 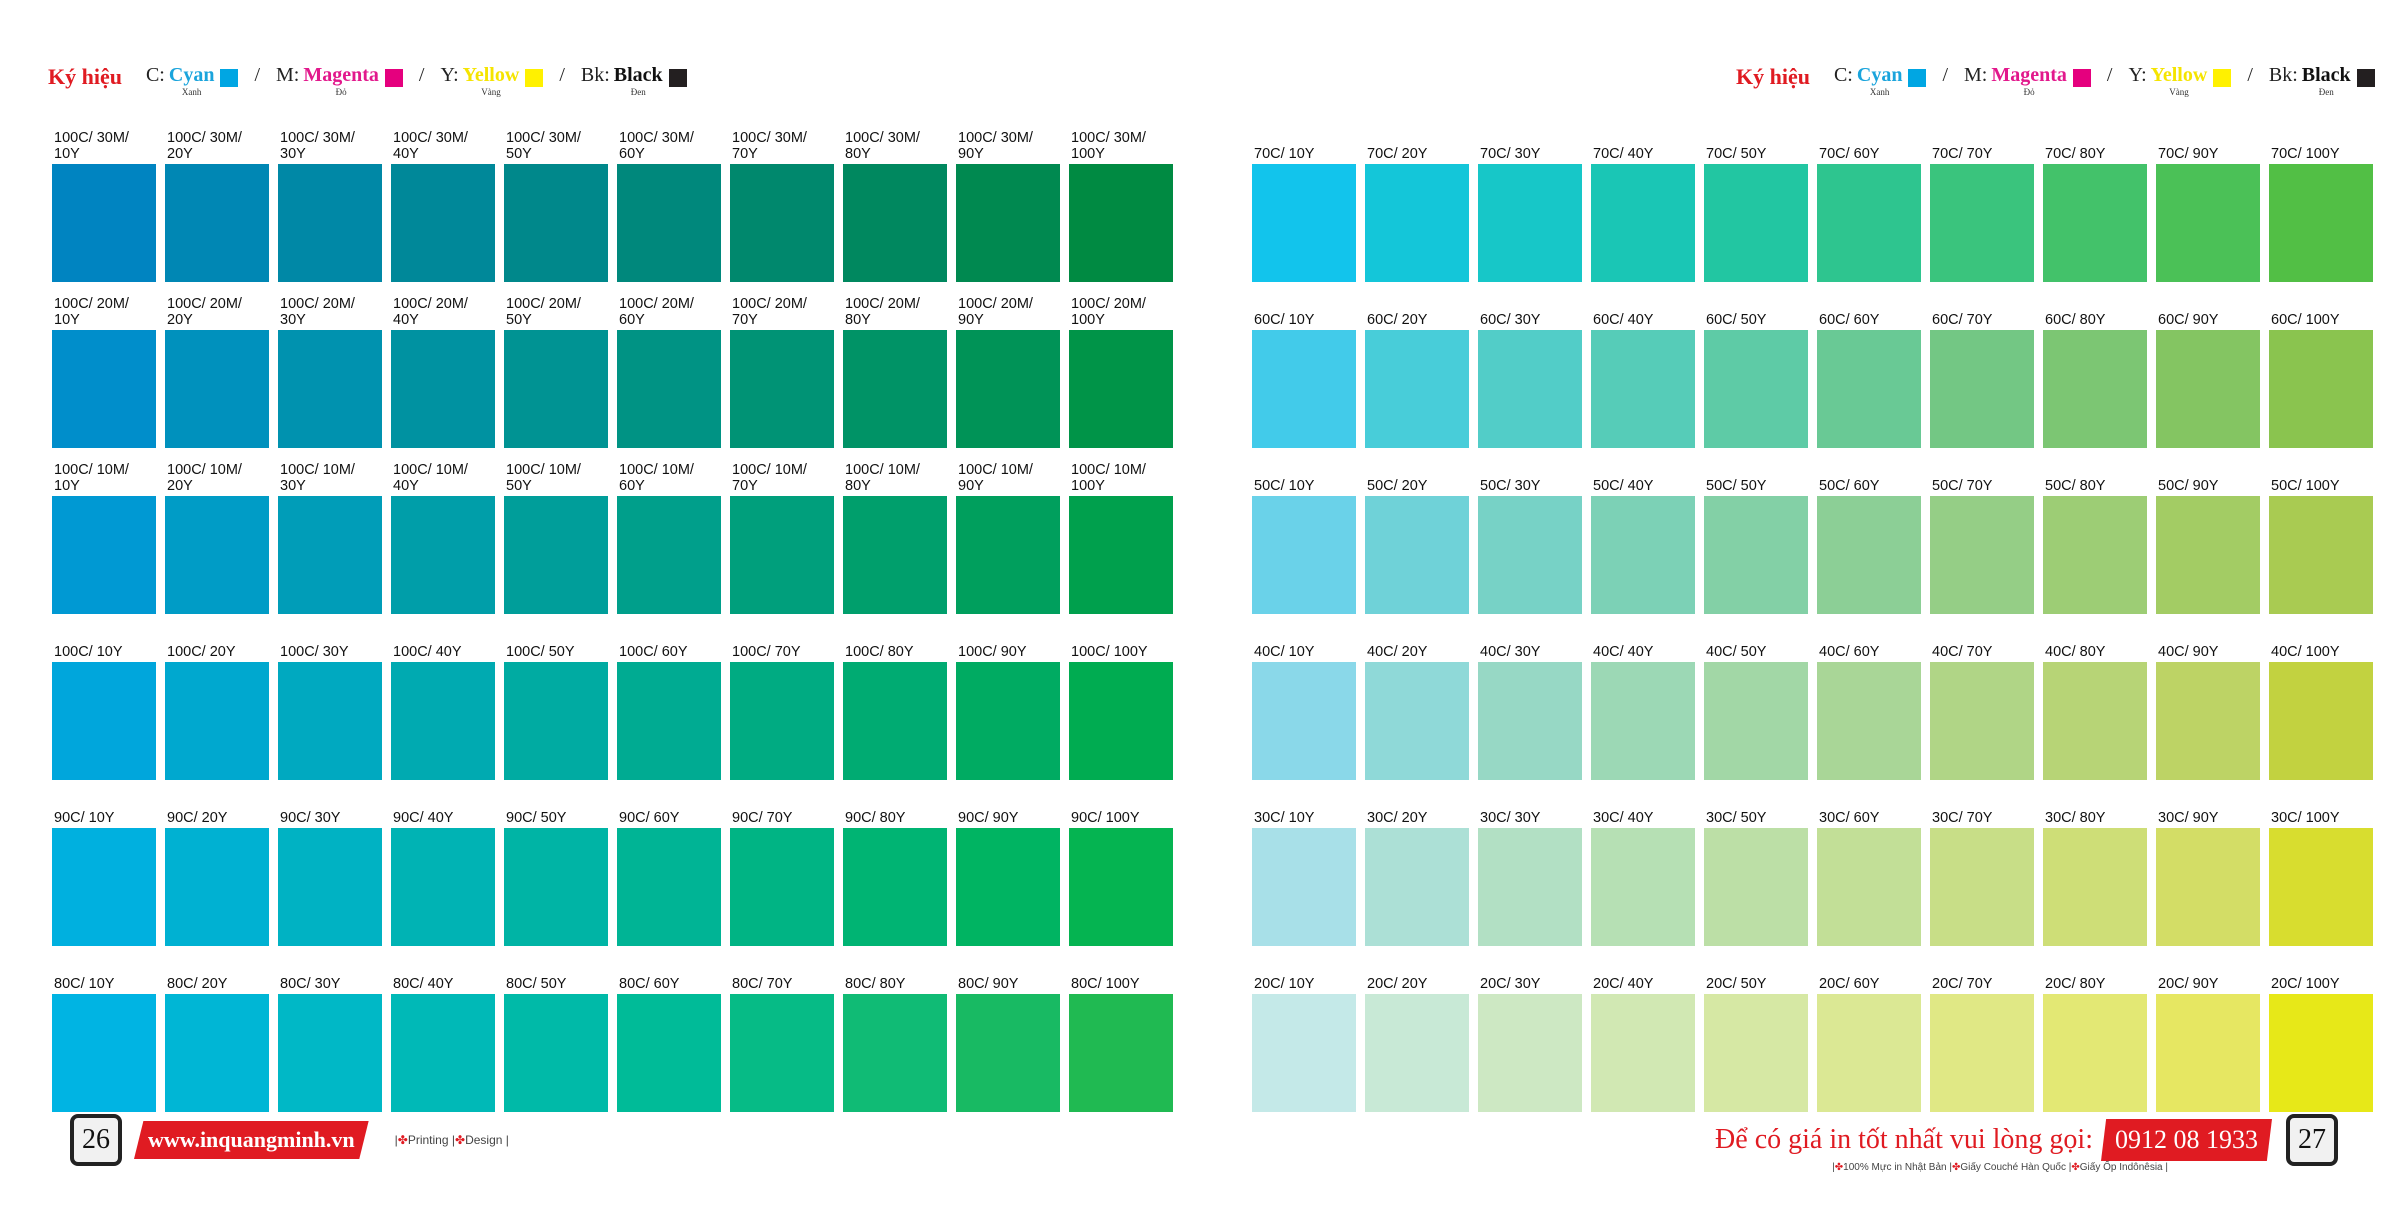 What do you see at coordinates (2305, 486) in the screenshot?
I see `color-label: 50C/ 100Y` at bounding box center [2305, 486].